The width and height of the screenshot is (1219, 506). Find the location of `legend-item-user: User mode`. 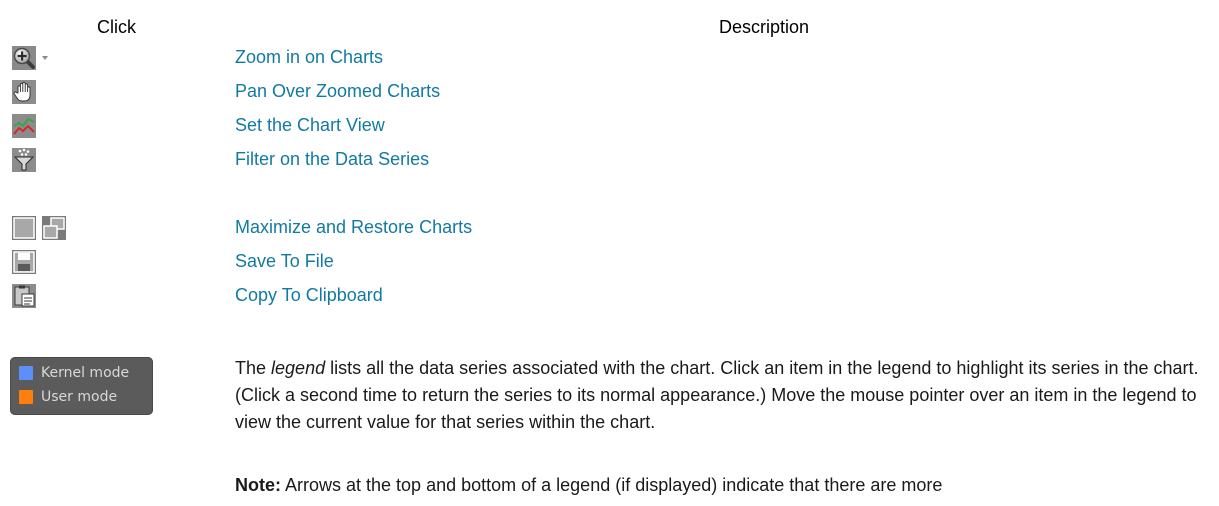

legend-item-user: User mode is located at coordinates (68, 397).